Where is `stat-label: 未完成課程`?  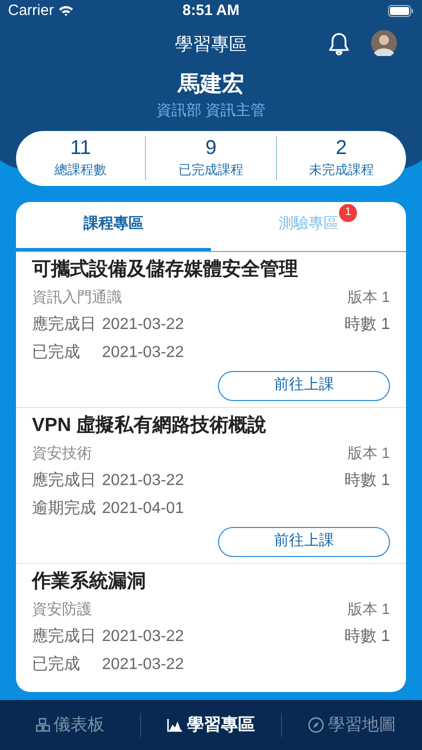
stat-label: 未完成課程 is located at coordinates (341, 170).